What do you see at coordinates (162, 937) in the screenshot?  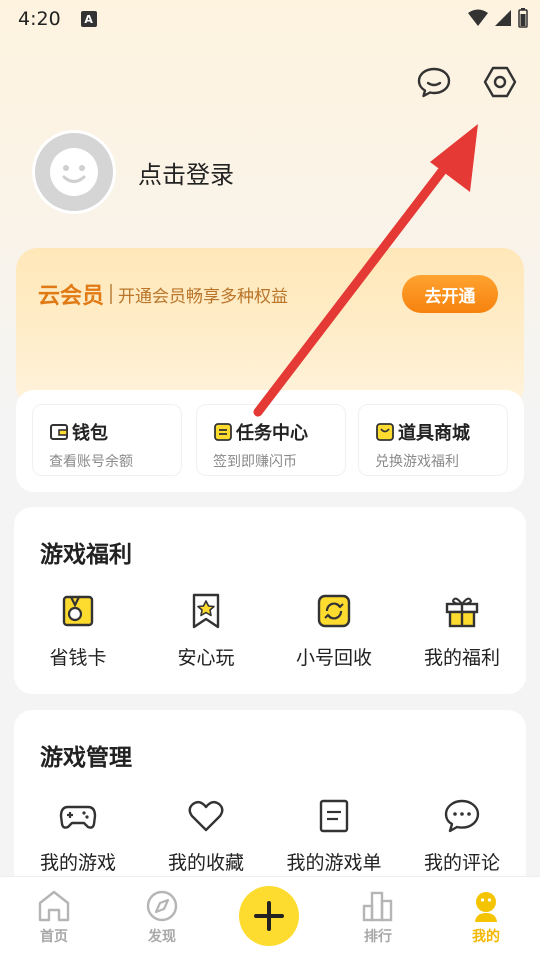 I see `tab-discover-label: 发现` at bounding box center [162, 937].